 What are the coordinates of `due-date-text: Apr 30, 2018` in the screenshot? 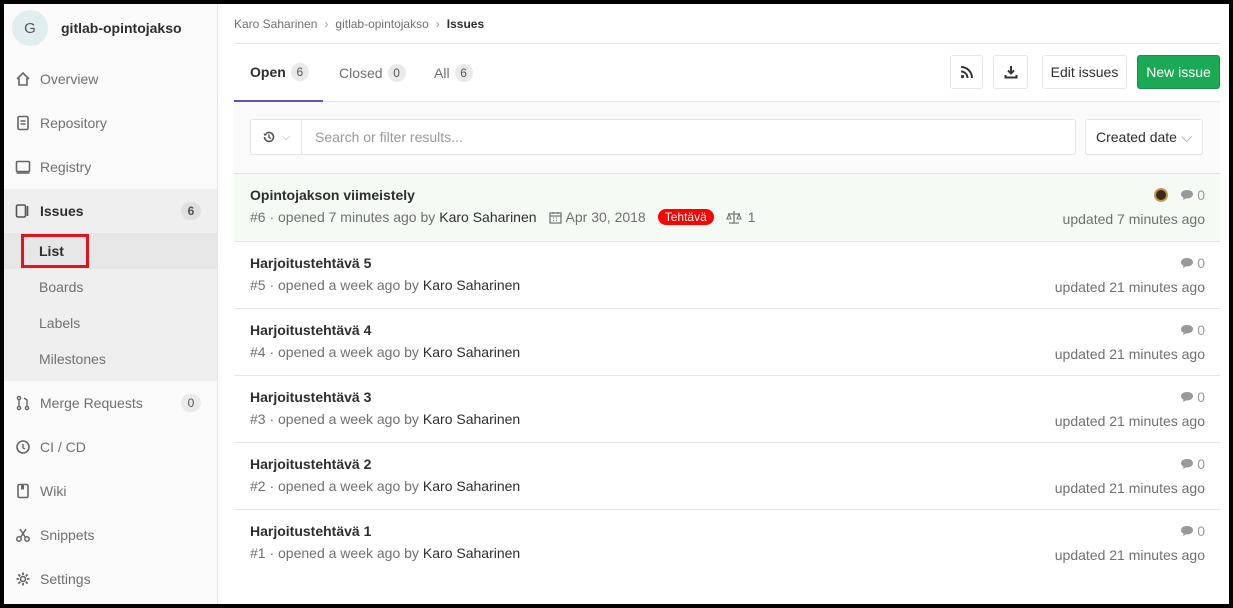 It's located at (605, 217).